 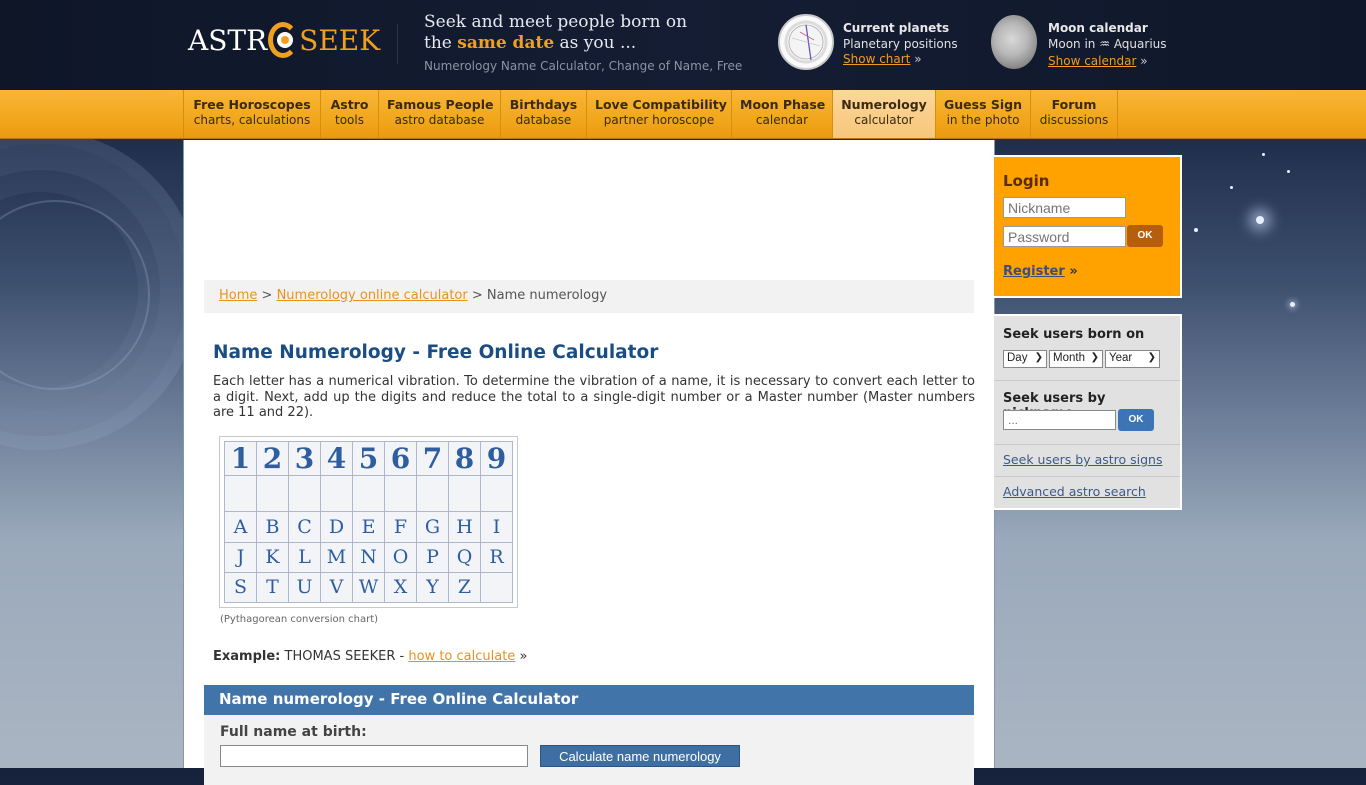 I want to click on chart-caption: (Pythagorean conversion chart), so click(x=299, y=619).